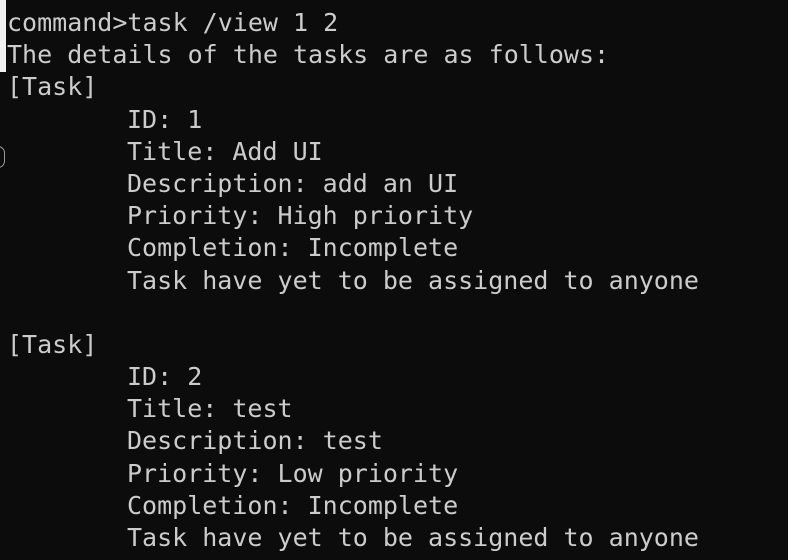  Describe the element at coordinates (397, 23) in the screenshot. I see `command-prompt-line: command>task /view 1 2` at that location.